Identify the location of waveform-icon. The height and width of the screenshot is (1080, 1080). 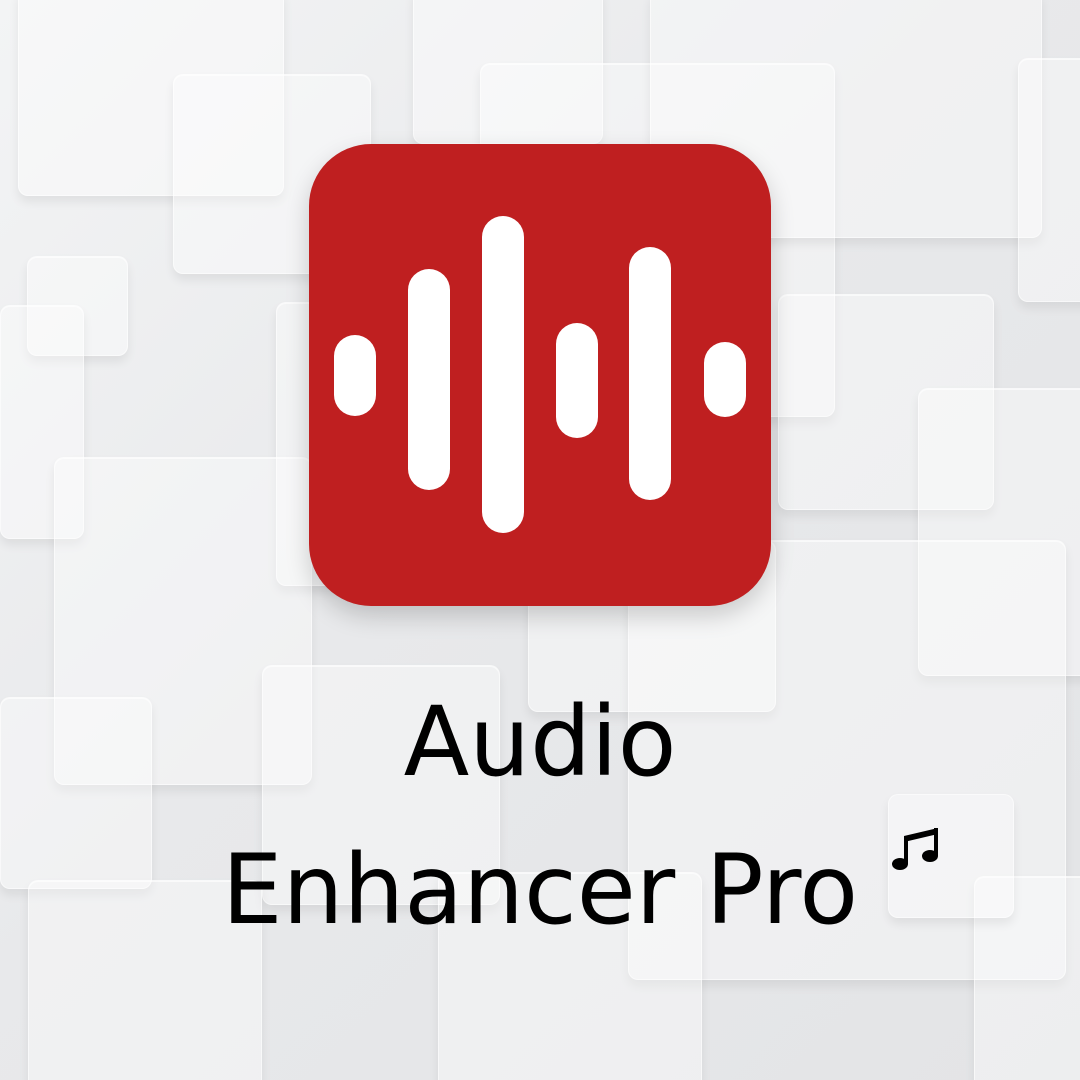
(540, 374).